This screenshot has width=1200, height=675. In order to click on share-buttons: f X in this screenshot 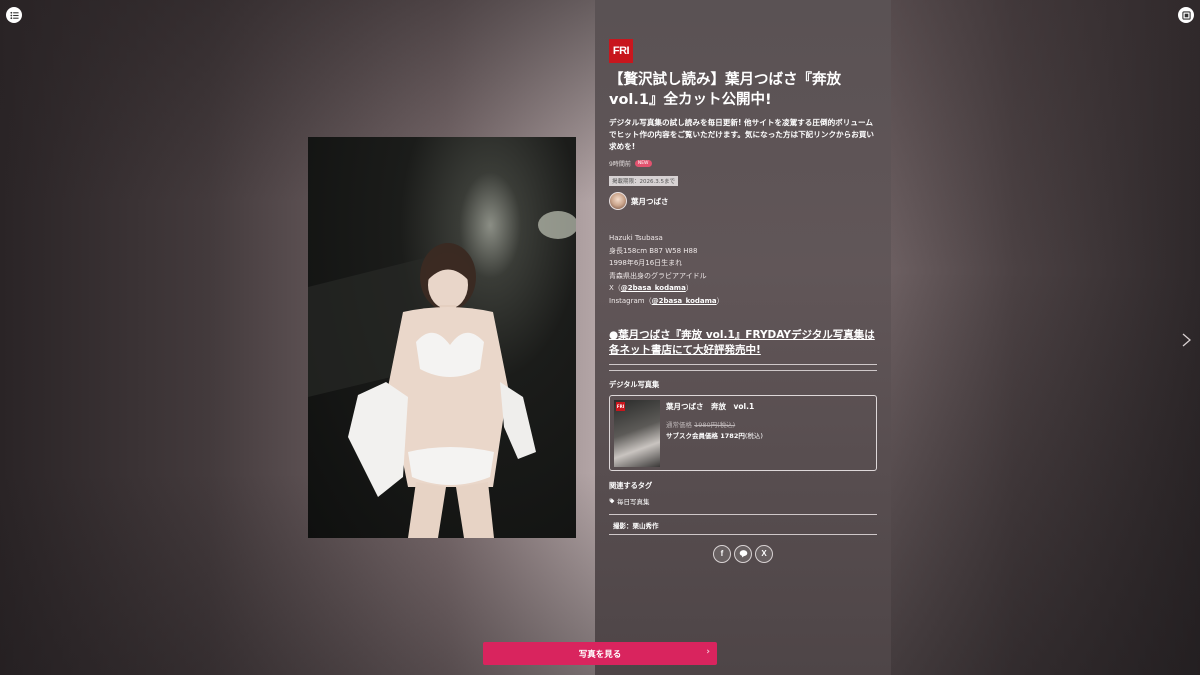, I will do `click(743, 553)`.